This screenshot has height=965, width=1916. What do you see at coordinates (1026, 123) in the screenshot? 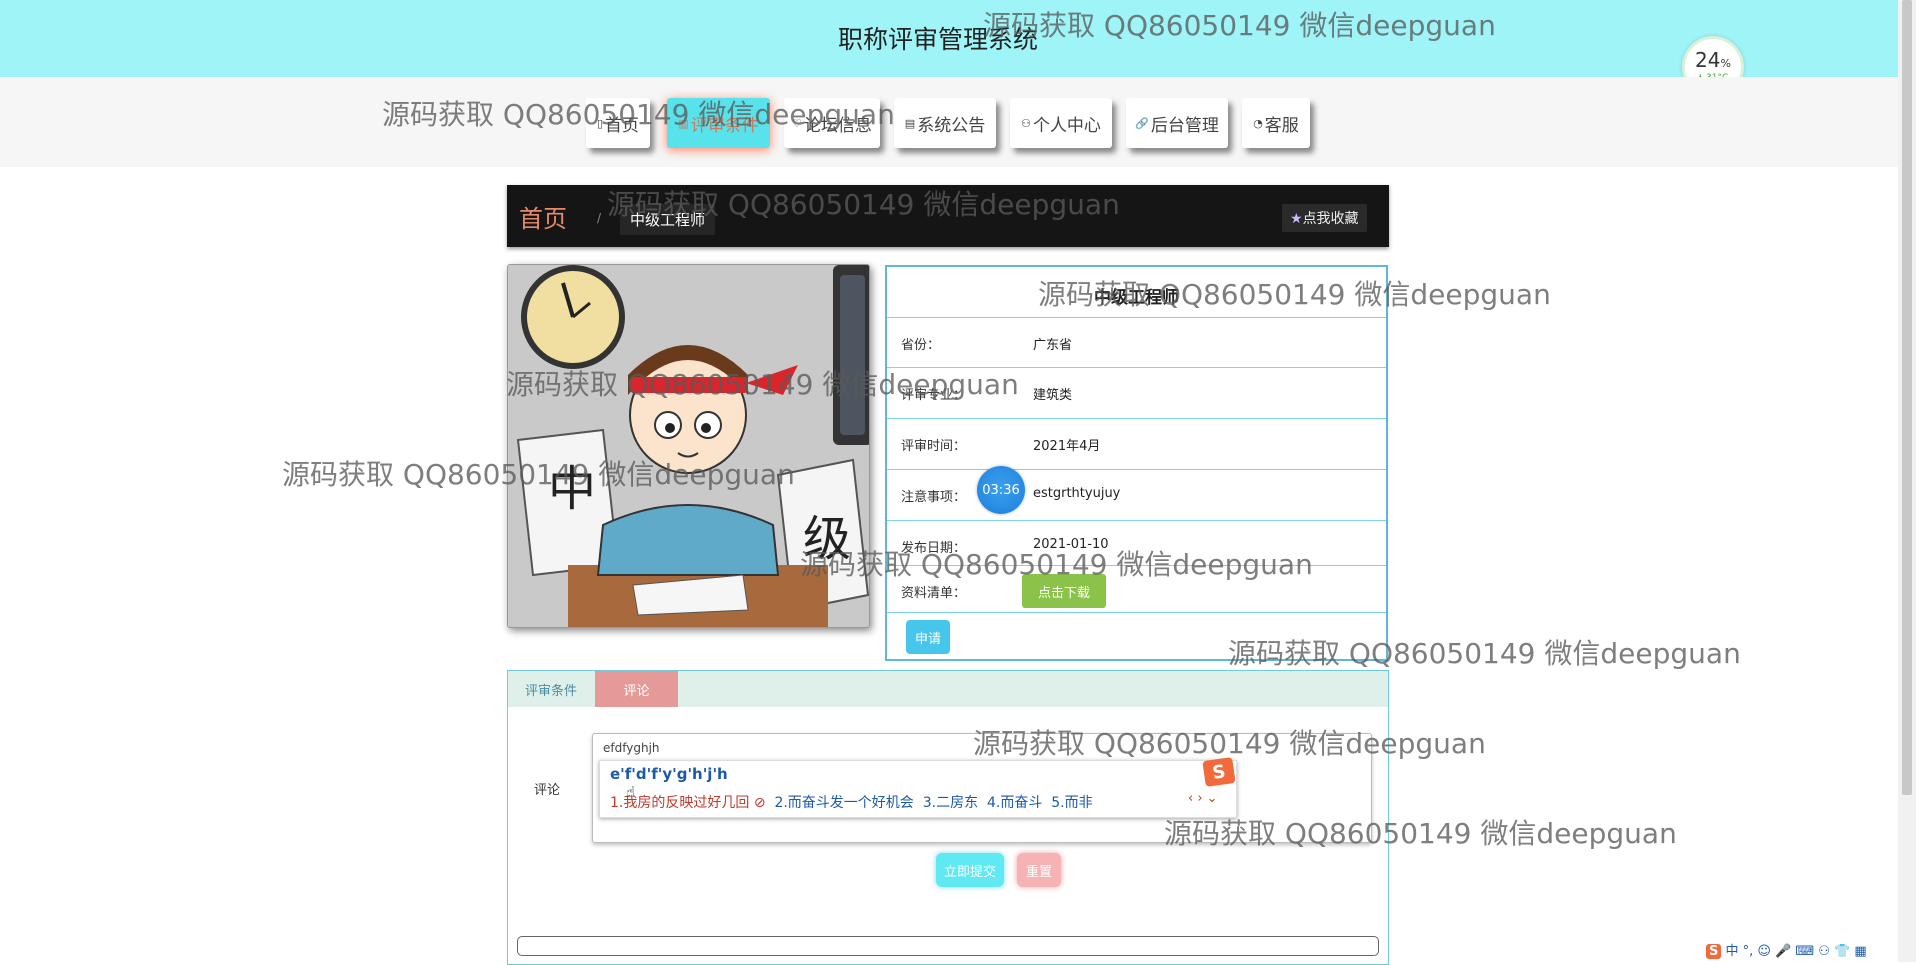
I see `user-icon: ⚇` at bounding box center [1026, 123].